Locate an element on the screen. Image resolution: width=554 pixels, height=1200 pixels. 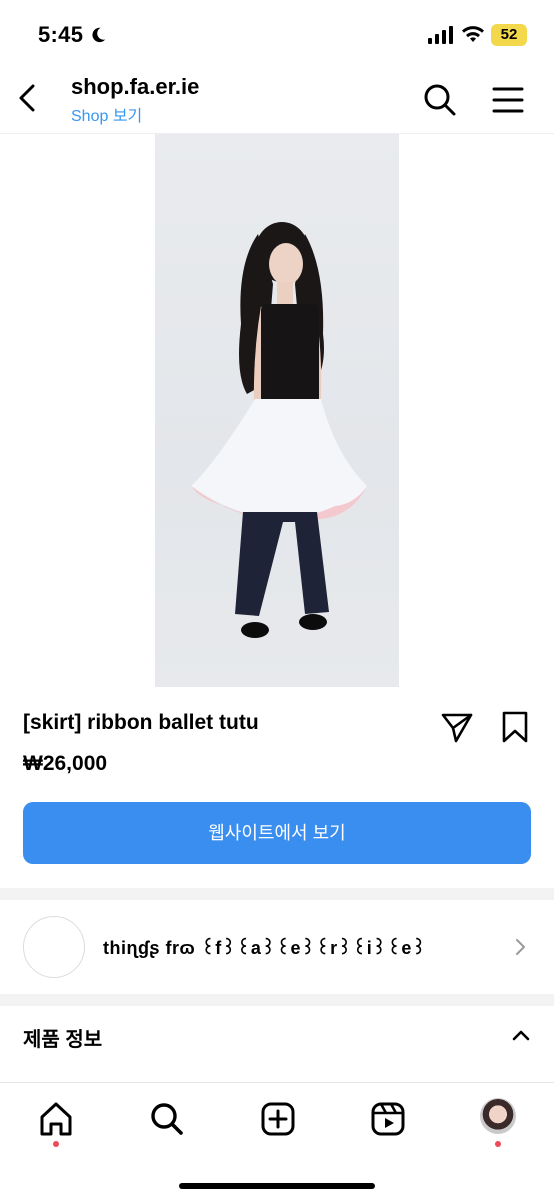
view-shop-link: Shop 보기 is located at coordinates (106, 114).